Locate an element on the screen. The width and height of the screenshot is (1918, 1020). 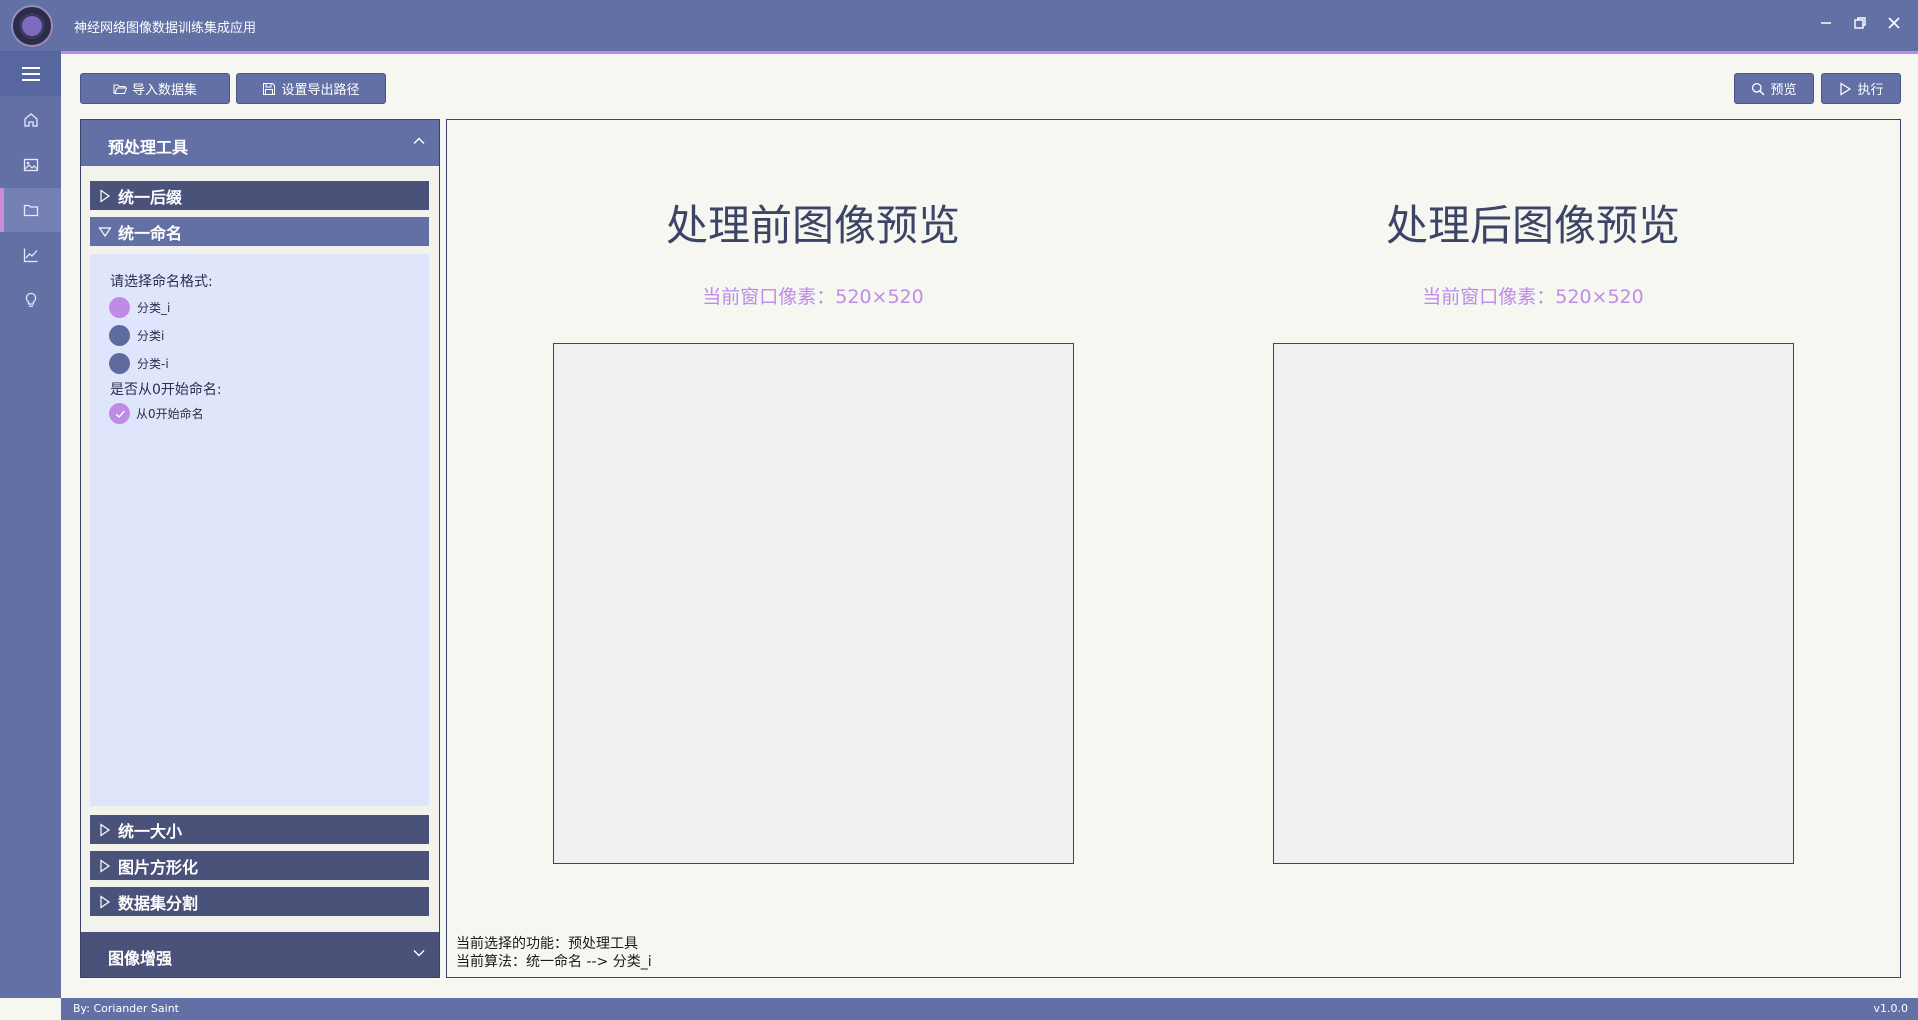
naming-format-label: 请选择命名格式: is located at coordinates (161, 282).